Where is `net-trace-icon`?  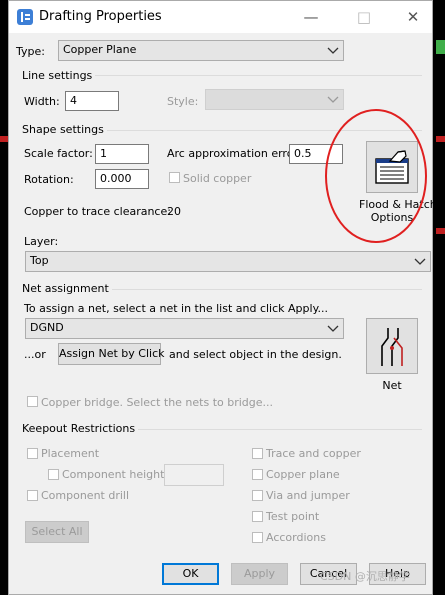 net-trace-icon is located at coordinates (392, 347).